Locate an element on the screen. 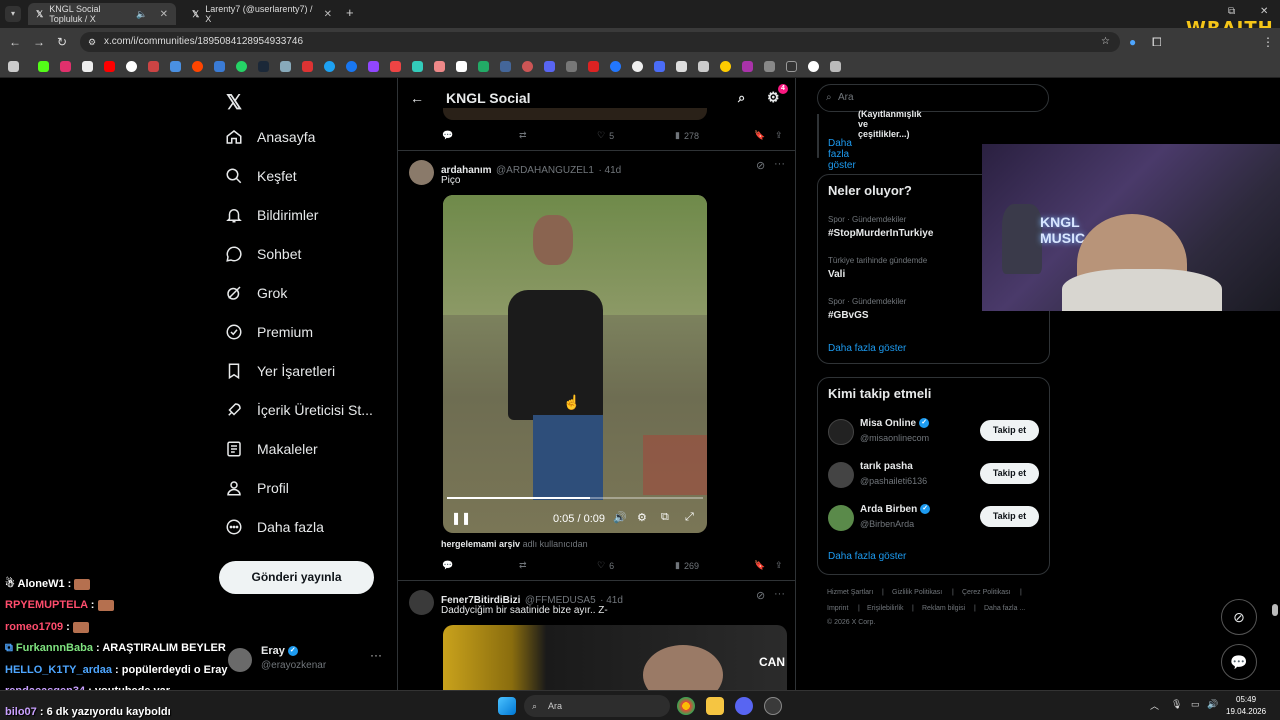 The image size is (1280, 720). app-icon is located at coordinates (773, 706).